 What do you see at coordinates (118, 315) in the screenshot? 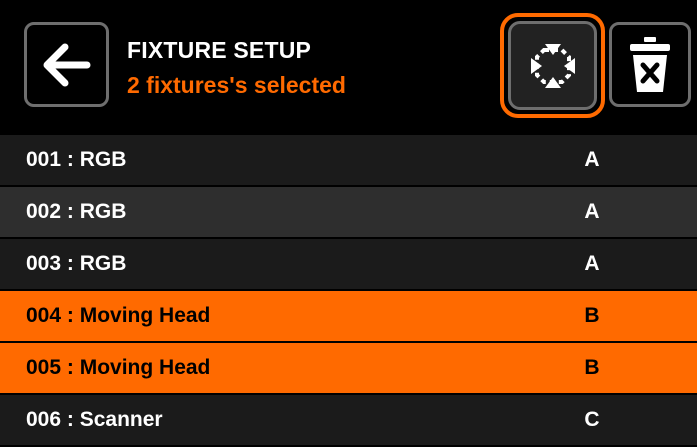
I see `fixture-name: 004 : Moving Head` at bounding box center [118, 315].